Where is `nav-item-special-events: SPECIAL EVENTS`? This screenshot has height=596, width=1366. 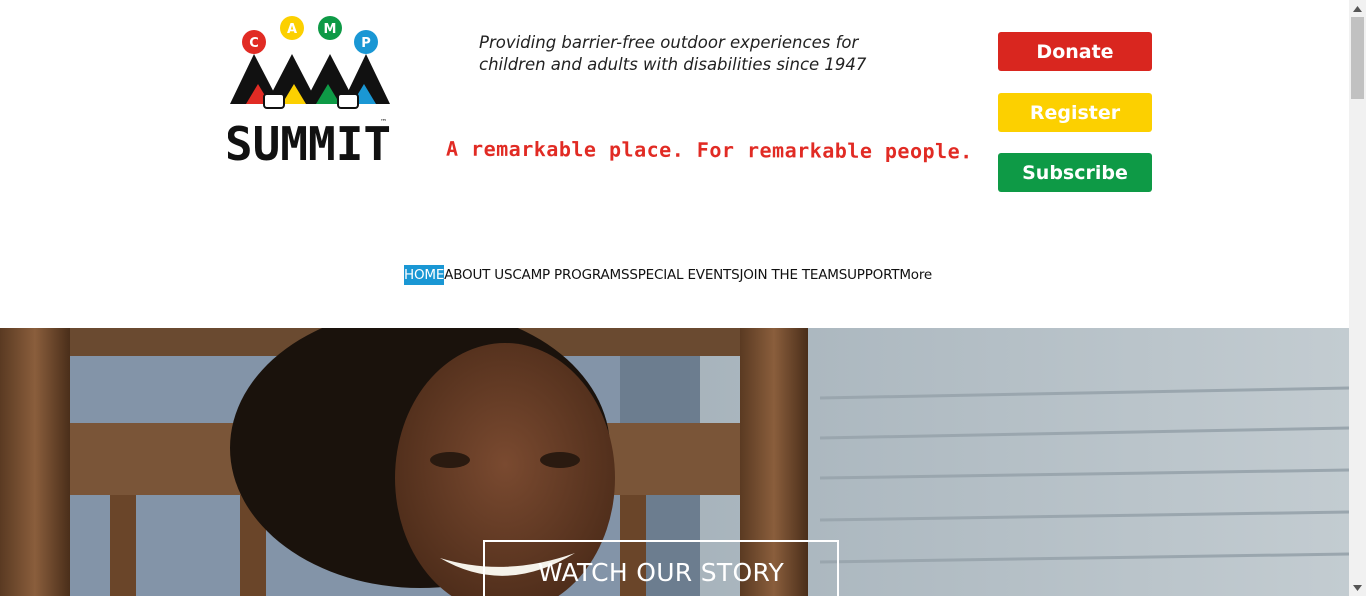 nav-item-special-events: SPECIAL EVENTS is located at coordinates (684, 275).